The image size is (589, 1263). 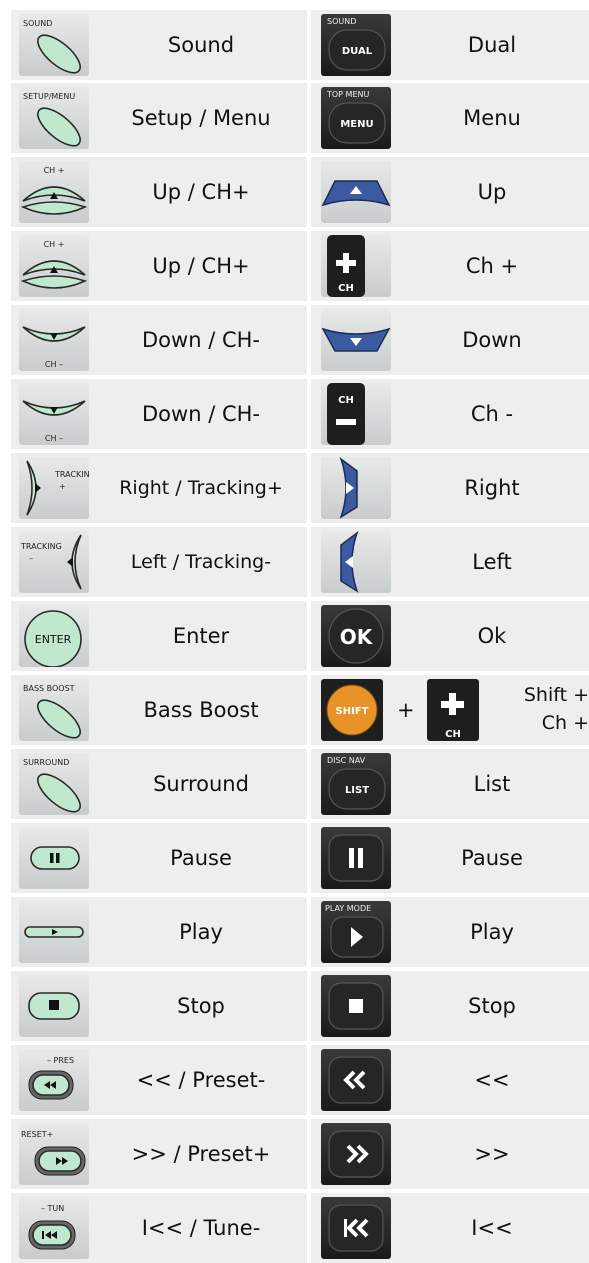 I want to click on right-remote-cell: CH Ch +, so click(x=450, y=266).